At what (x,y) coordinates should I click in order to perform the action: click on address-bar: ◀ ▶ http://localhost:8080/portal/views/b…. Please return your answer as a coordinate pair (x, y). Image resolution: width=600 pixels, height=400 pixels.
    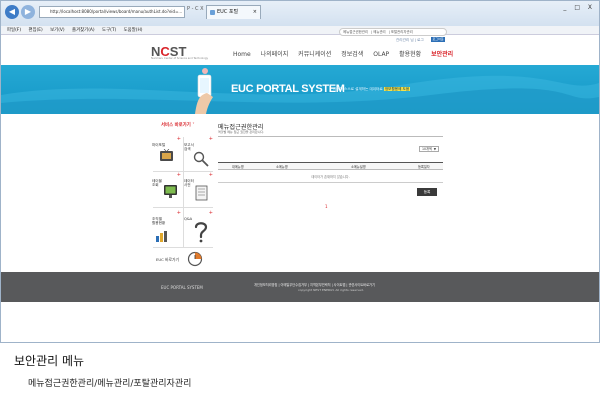
    Looking at the image, I should click on (300, 13).